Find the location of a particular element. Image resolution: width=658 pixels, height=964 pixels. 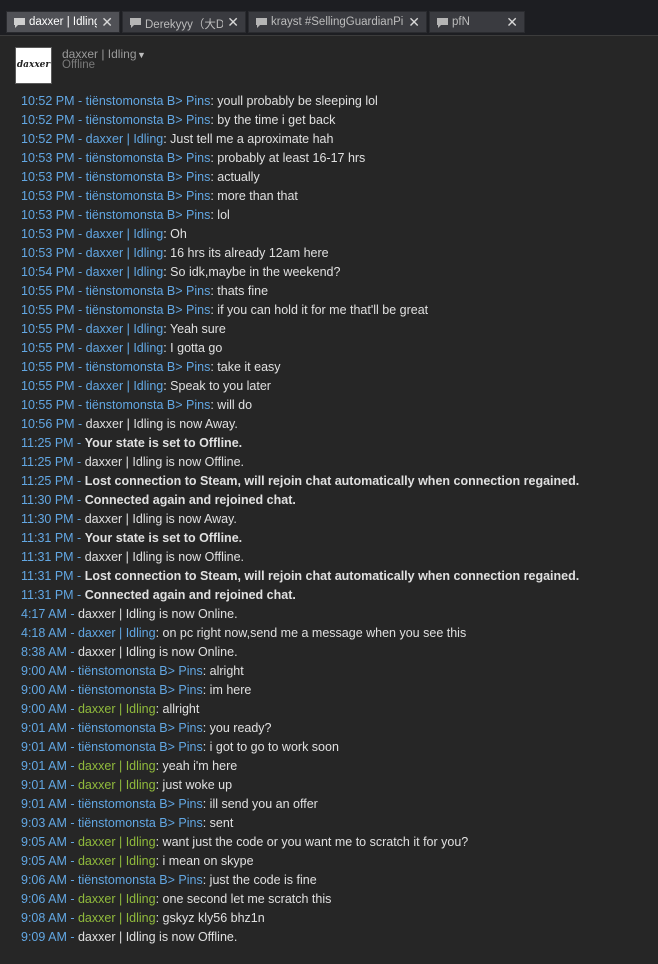

tab-label: krayst #SellingGuardianPin is located at coordinates (337, 22).